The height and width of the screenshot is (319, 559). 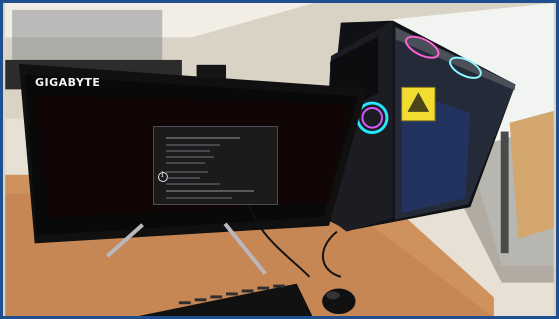 I want to click on bios-dialog, so click(x=215, y=165).